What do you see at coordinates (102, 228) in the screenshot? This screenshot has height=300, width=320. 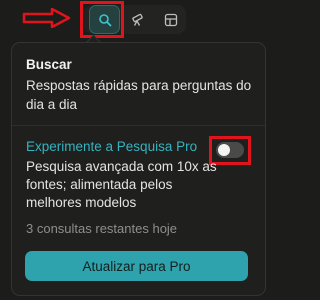 I see `remaining-queries: 3 consultas restantes hoje` at bounding box center [102, 228].